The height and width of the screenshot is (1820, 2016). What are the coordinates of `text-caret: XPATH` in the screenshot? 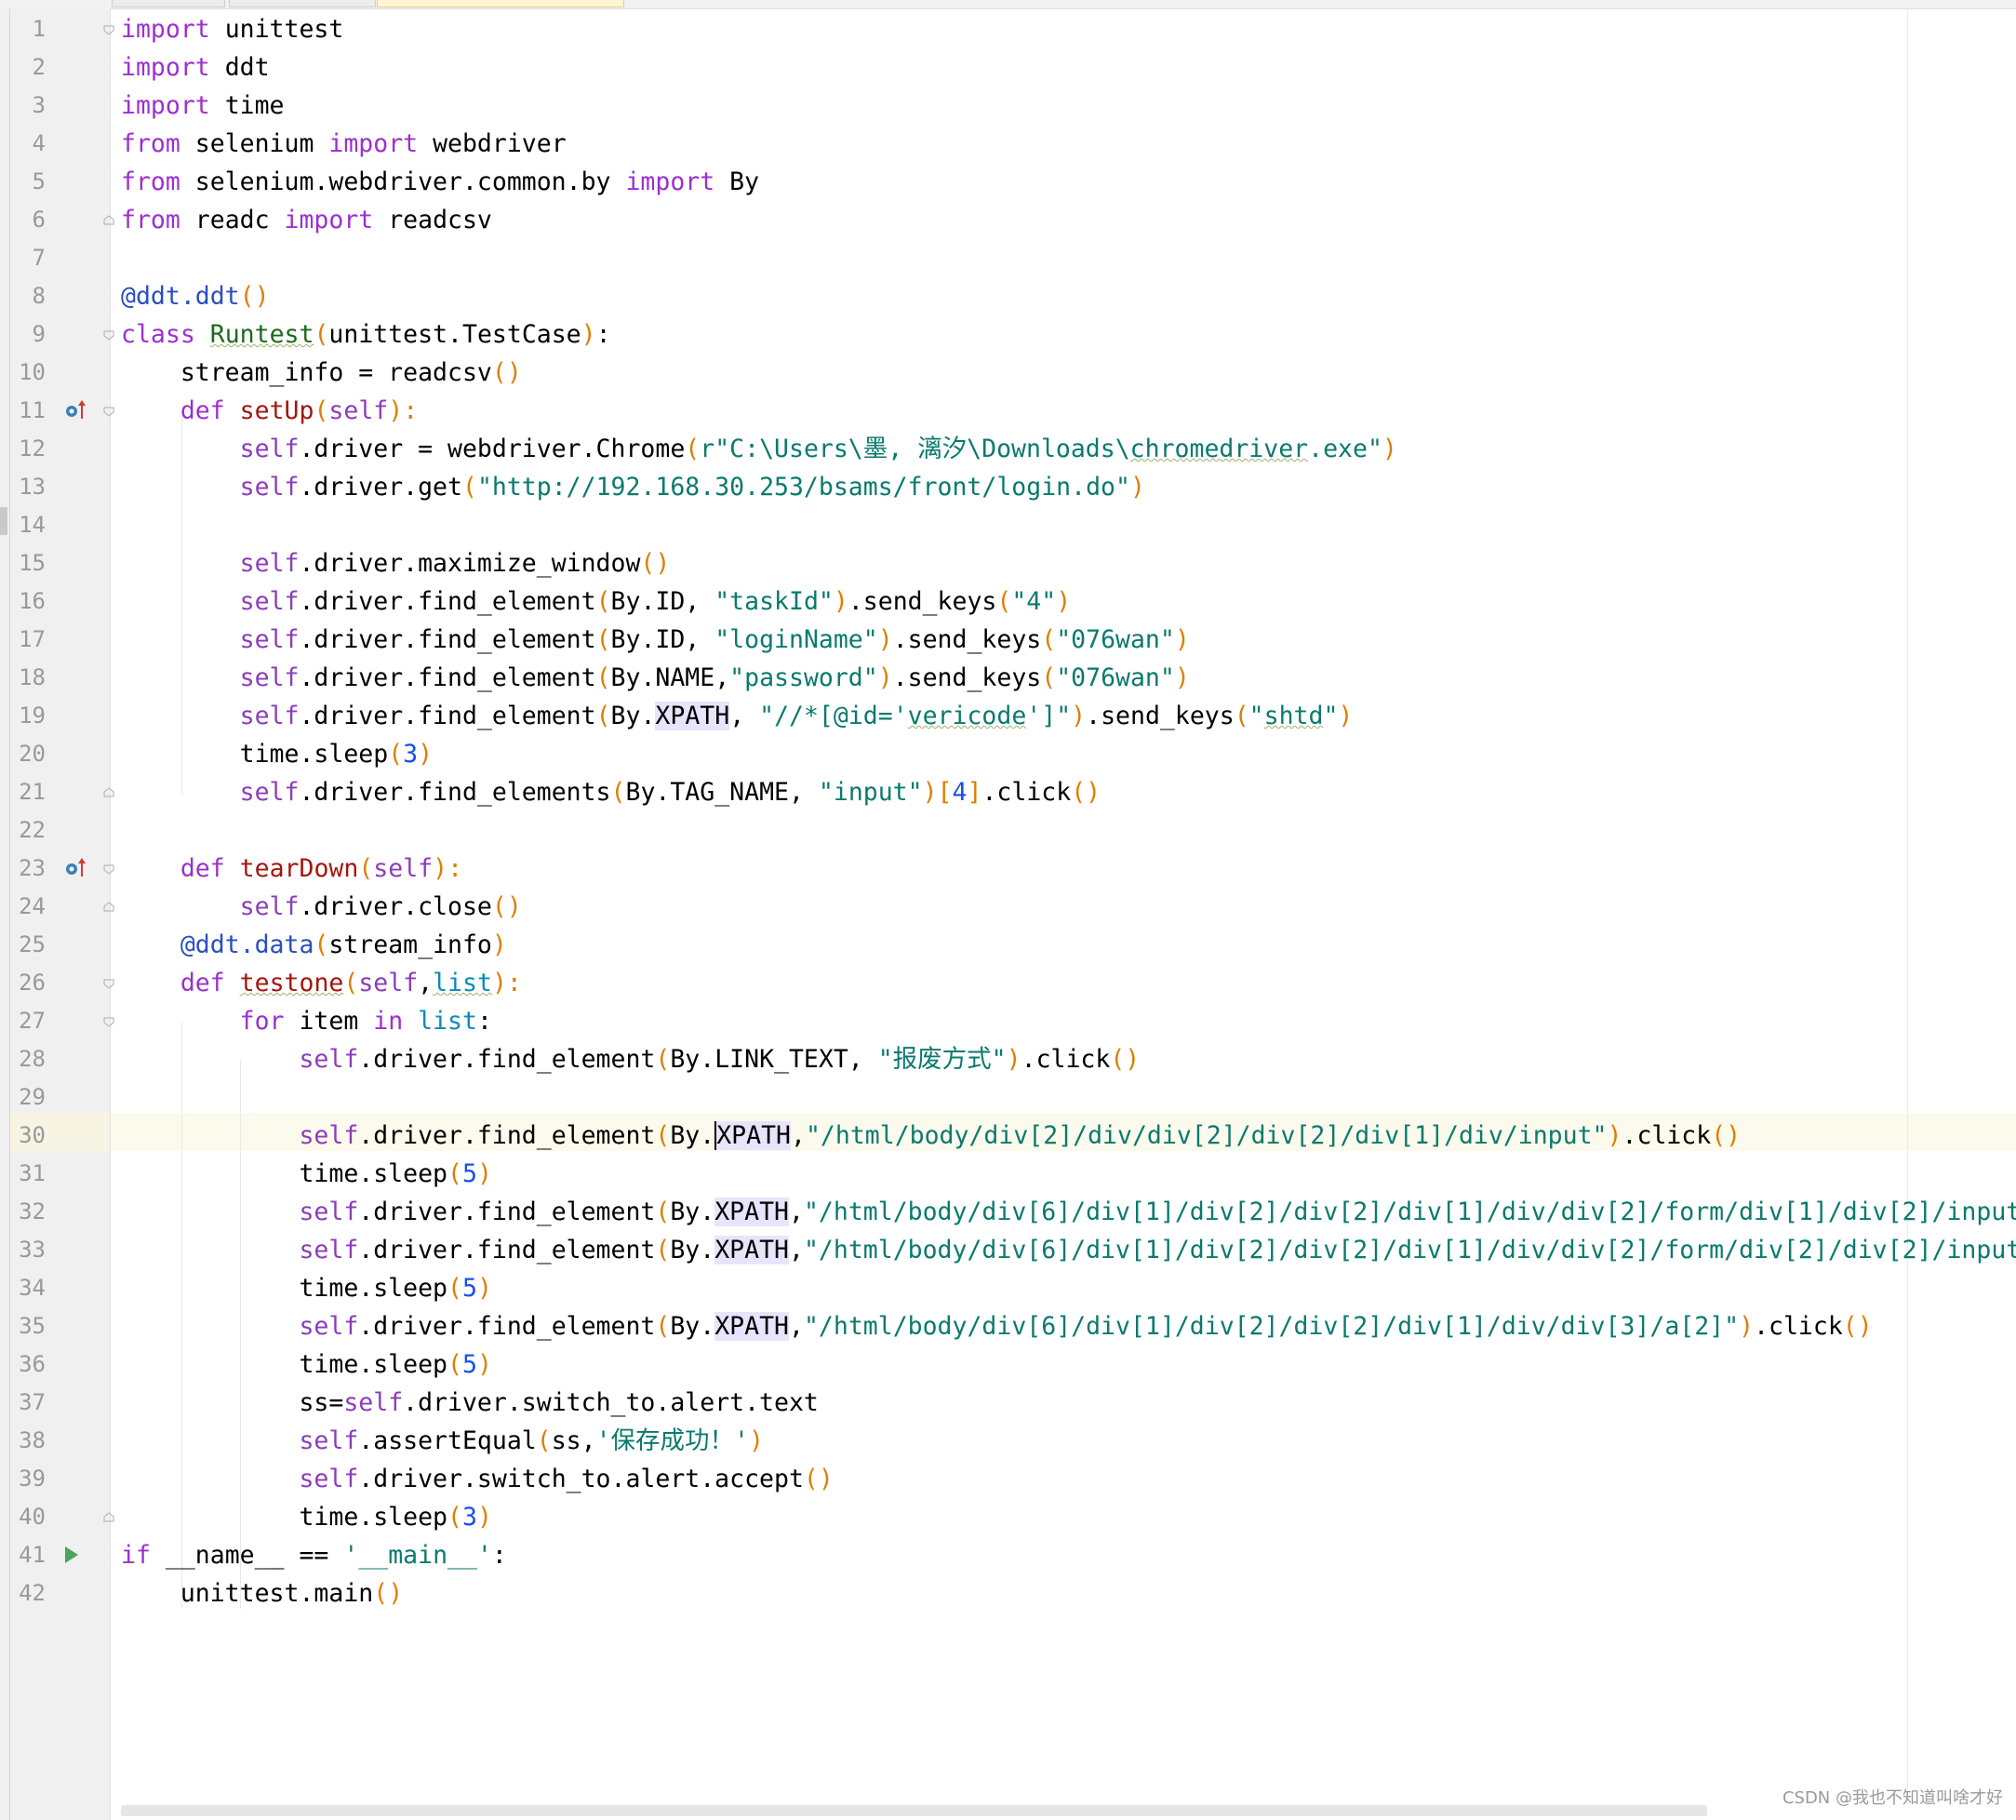 It's located at (752, 1135).